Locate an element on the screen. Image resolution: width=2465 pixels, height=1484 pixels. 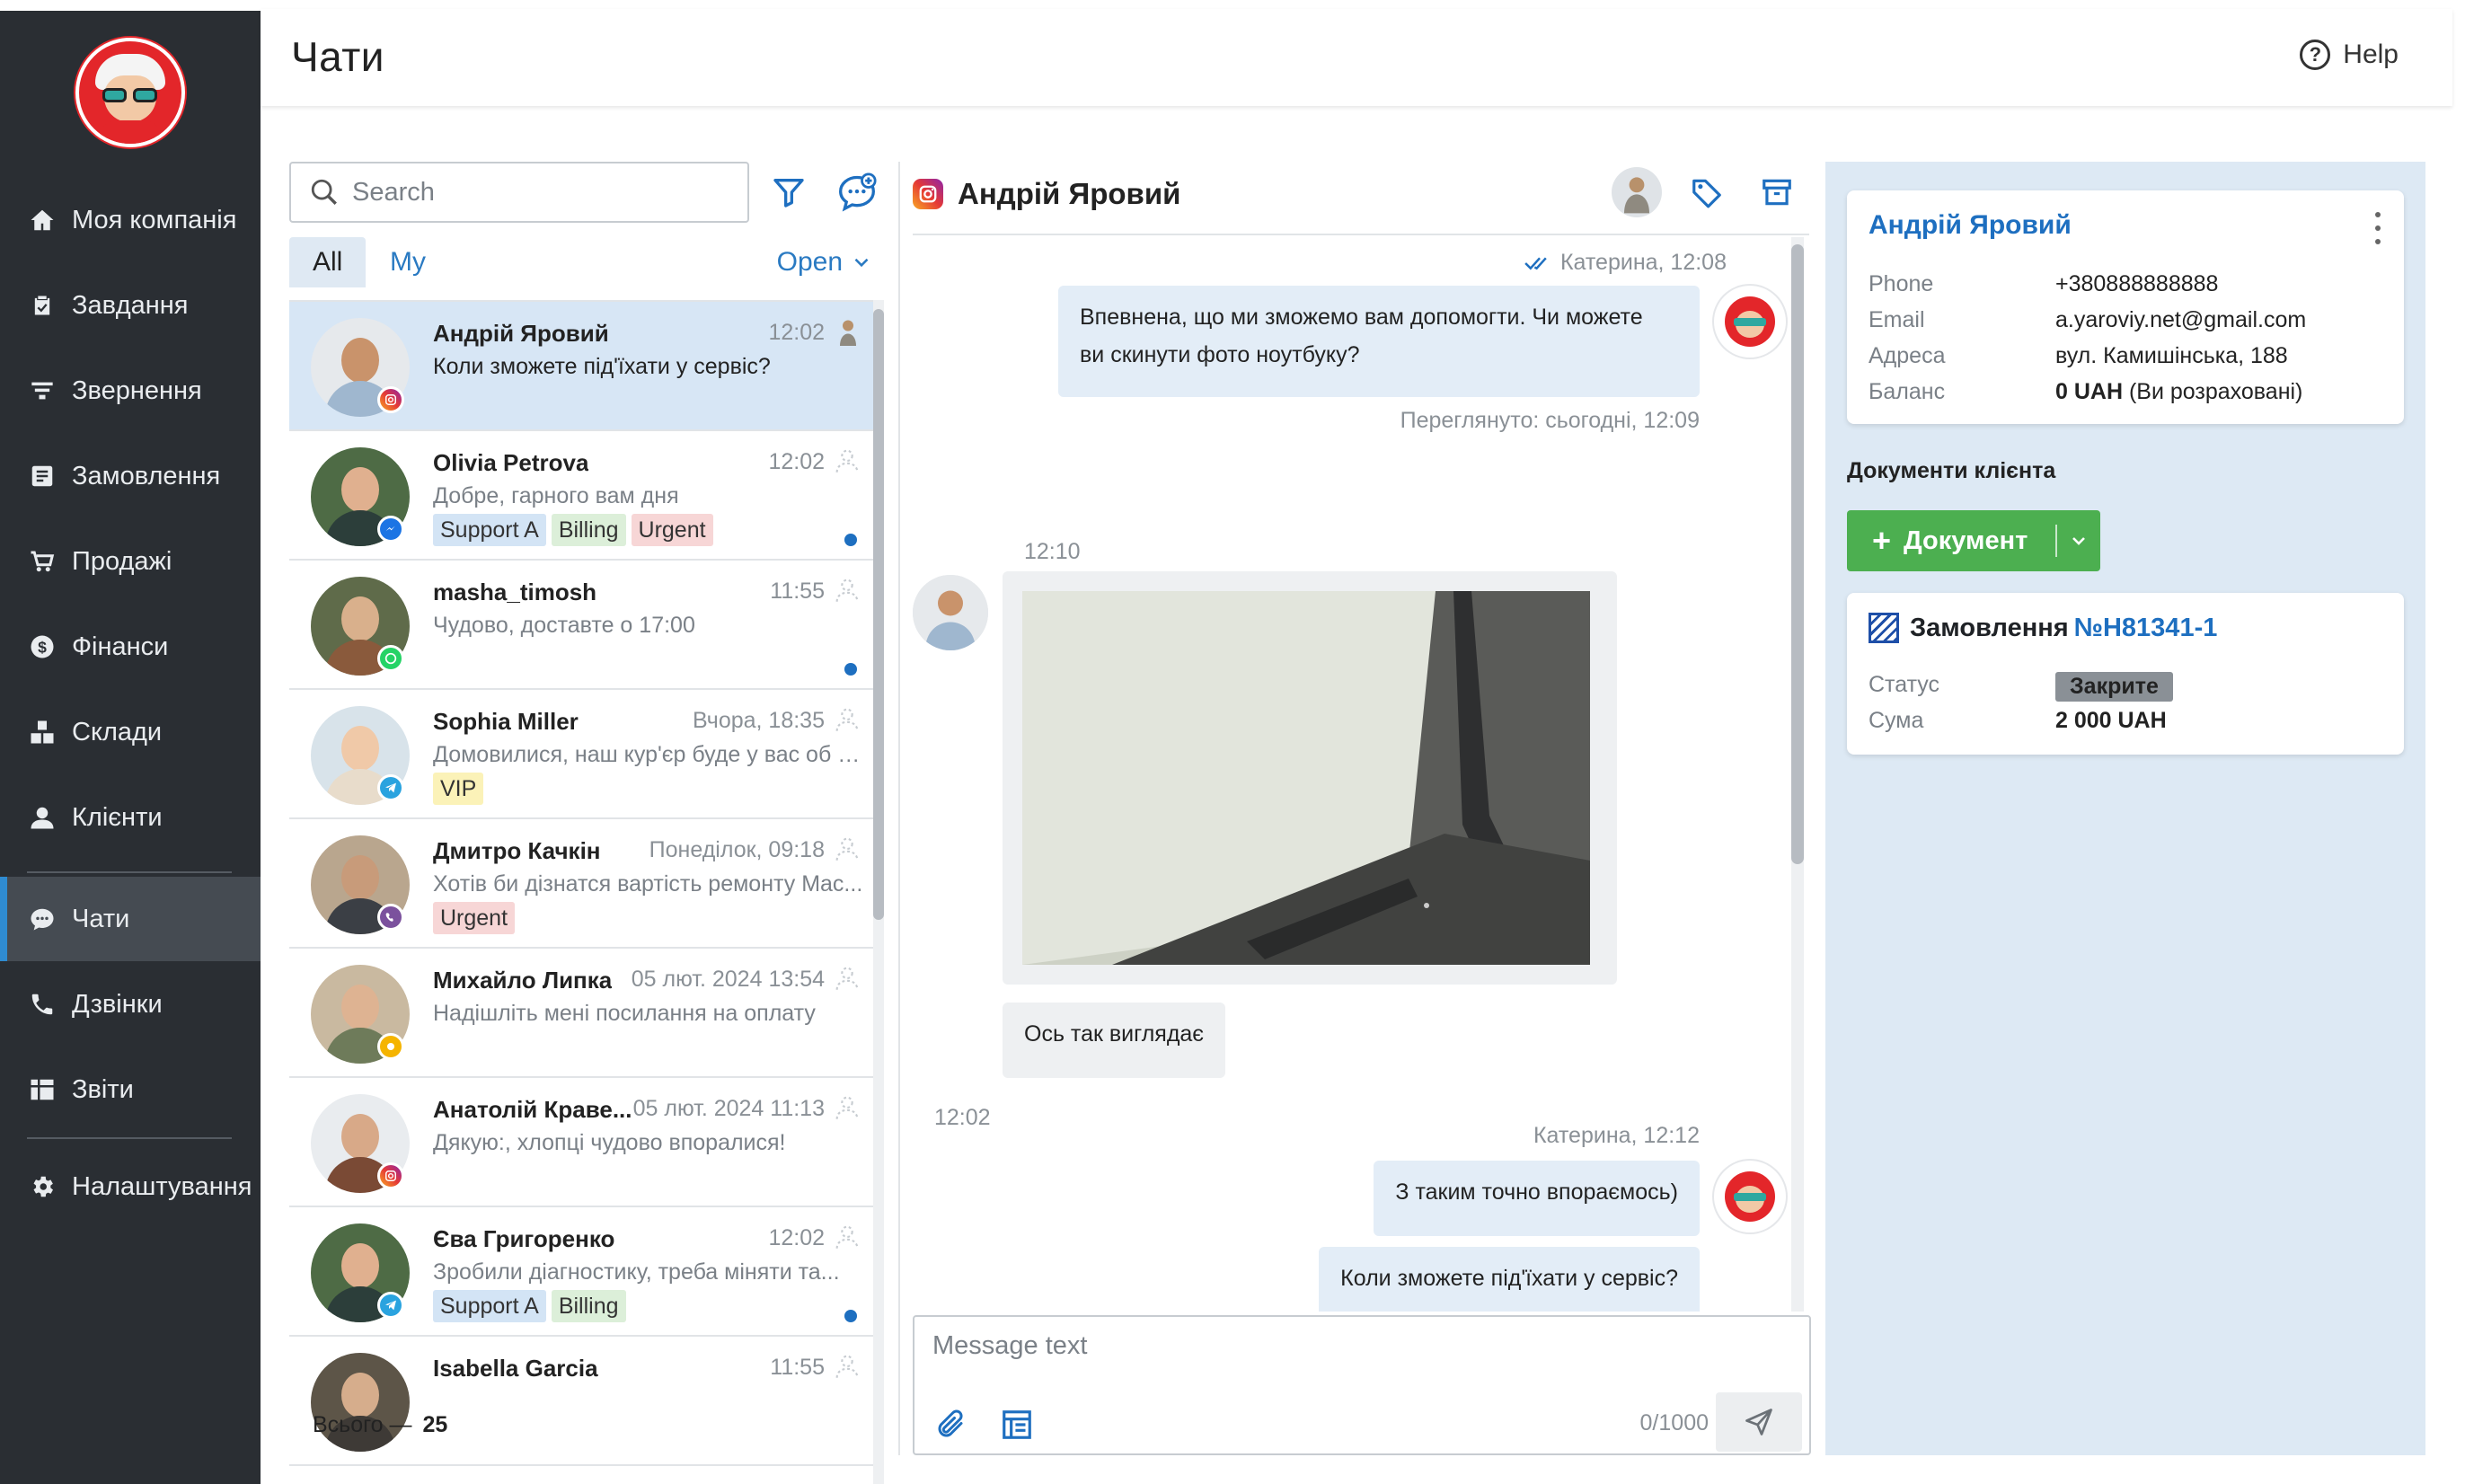
order-title: Замовлення №H81341-1 is located at coordinates (2043, 628).